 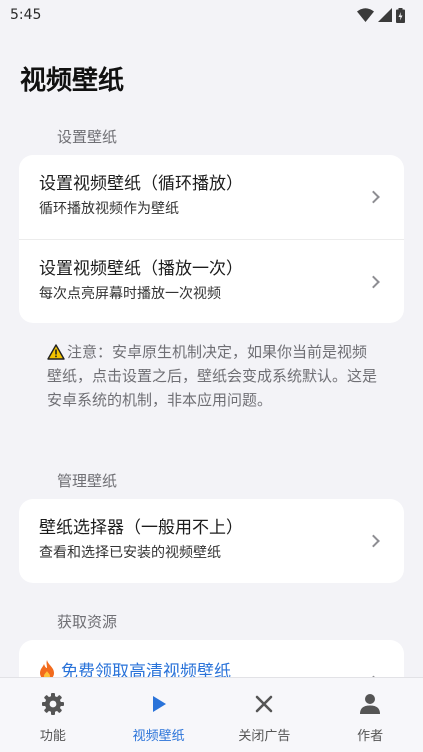 What do you see at coordinates (264, 736) in the screenshot?
I see `nav-label: 关闭广告` at bounding box center [264, 736].